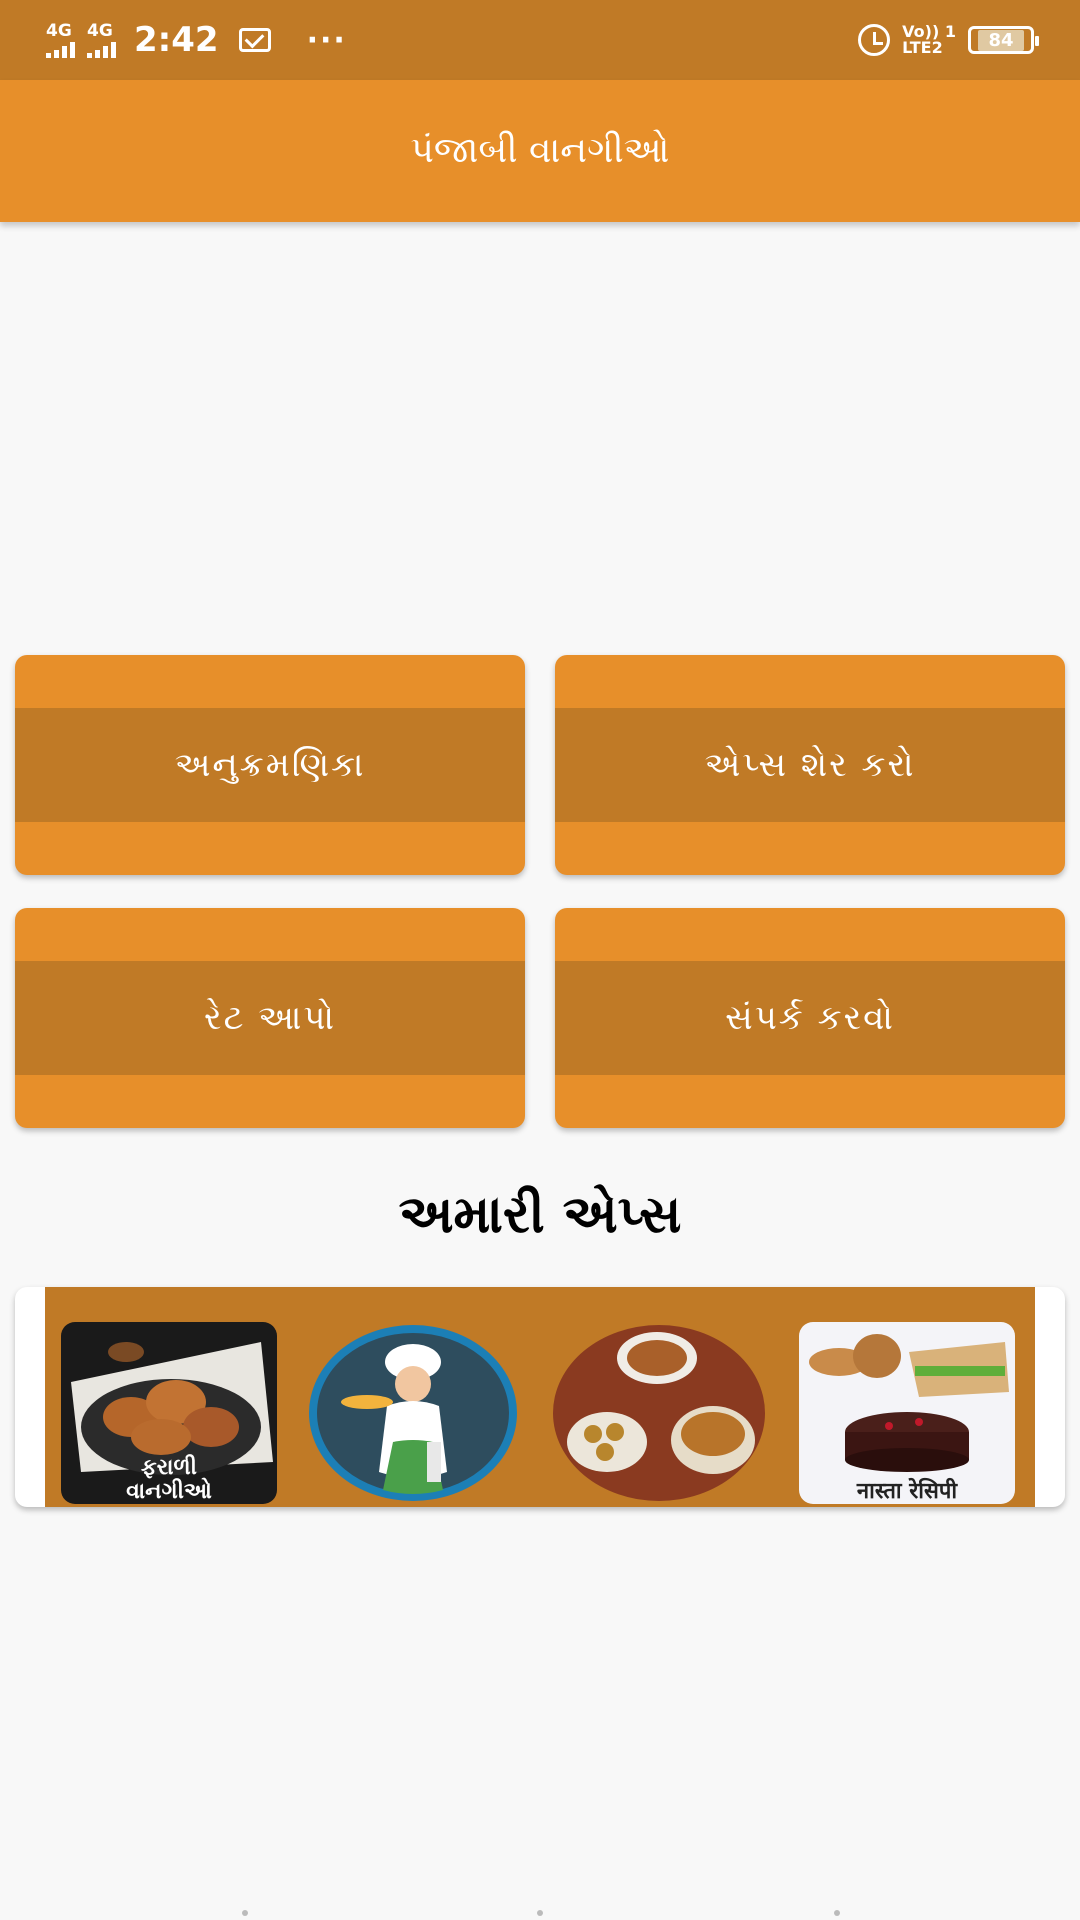 This screenshot has height=1920, width=1080. What do you see at coordinates (60, 40) in the screenshot?
I see `signal-1-icon: 4G` at bounding box center [60, 40].